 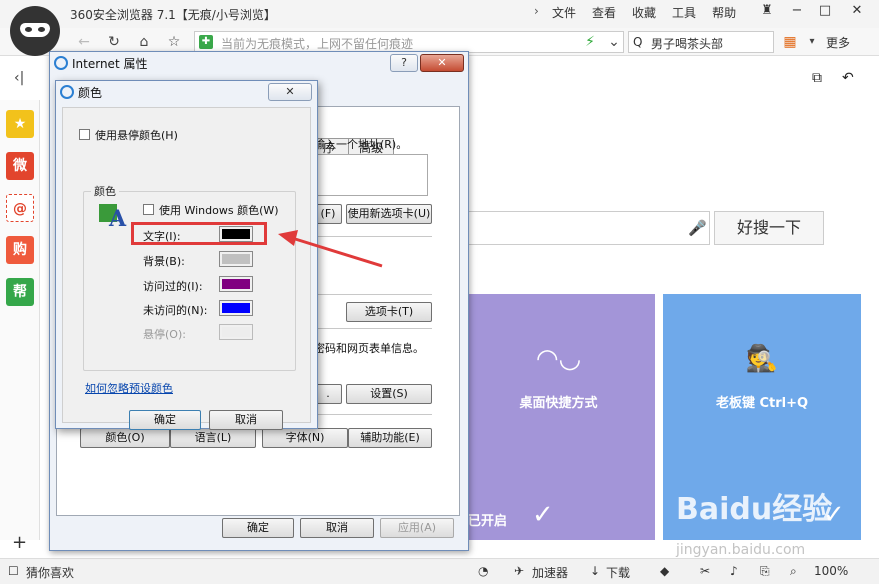 What do you see at coordinates (174, 42) in the screenshot?
I see `star-icon: ☆` at bounding box center [174, 42].